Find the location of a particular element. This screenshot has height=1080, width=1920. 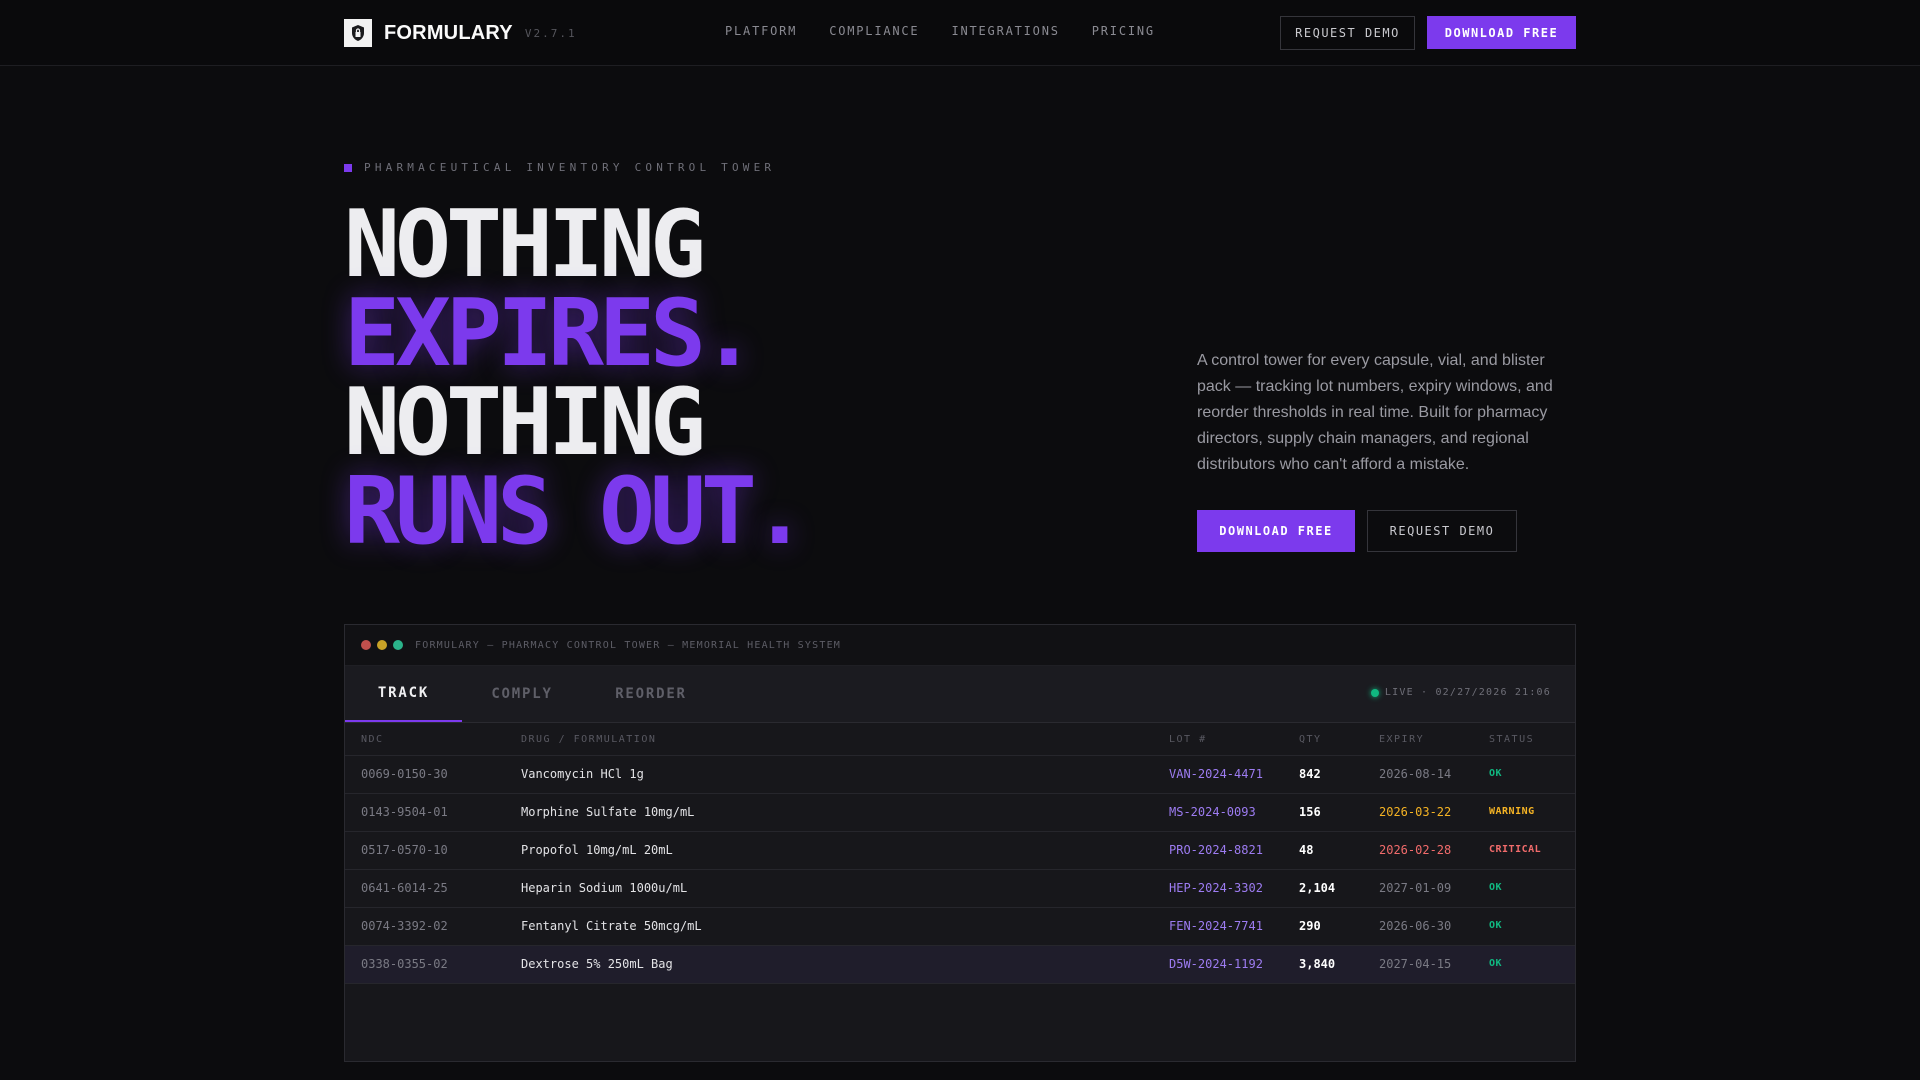

brand: FORMULARY V2.7.1 is located at coordinates (460, 33).